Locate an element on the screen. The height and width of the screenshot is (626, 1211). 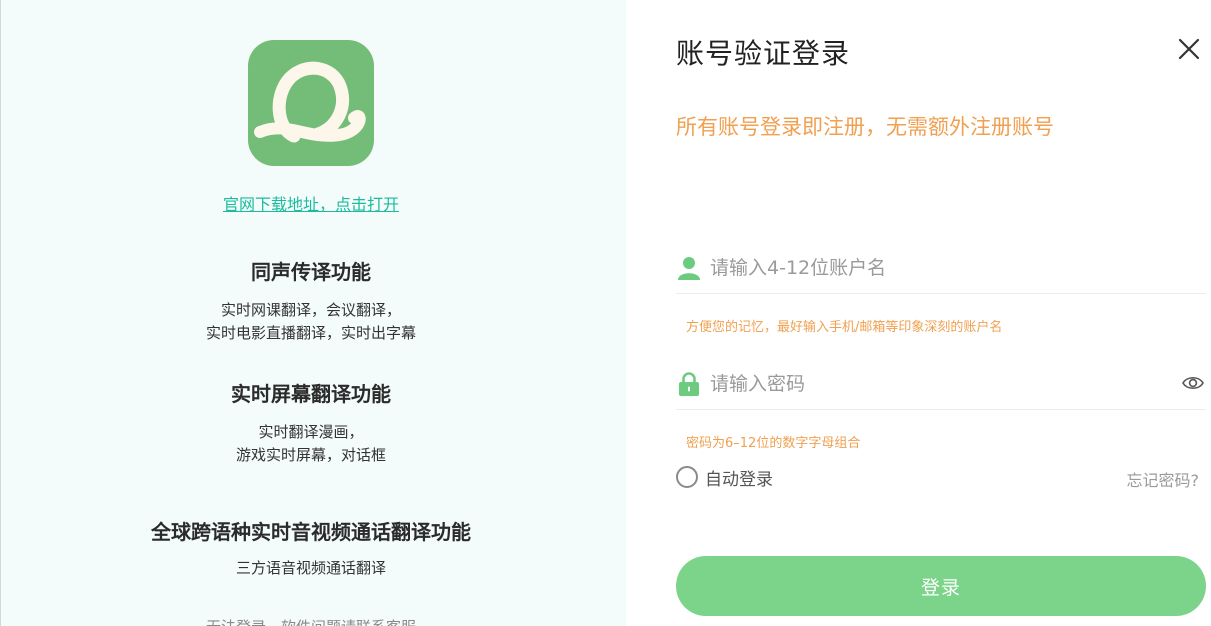
app-logo-icon is located at coordinates (311, 103).